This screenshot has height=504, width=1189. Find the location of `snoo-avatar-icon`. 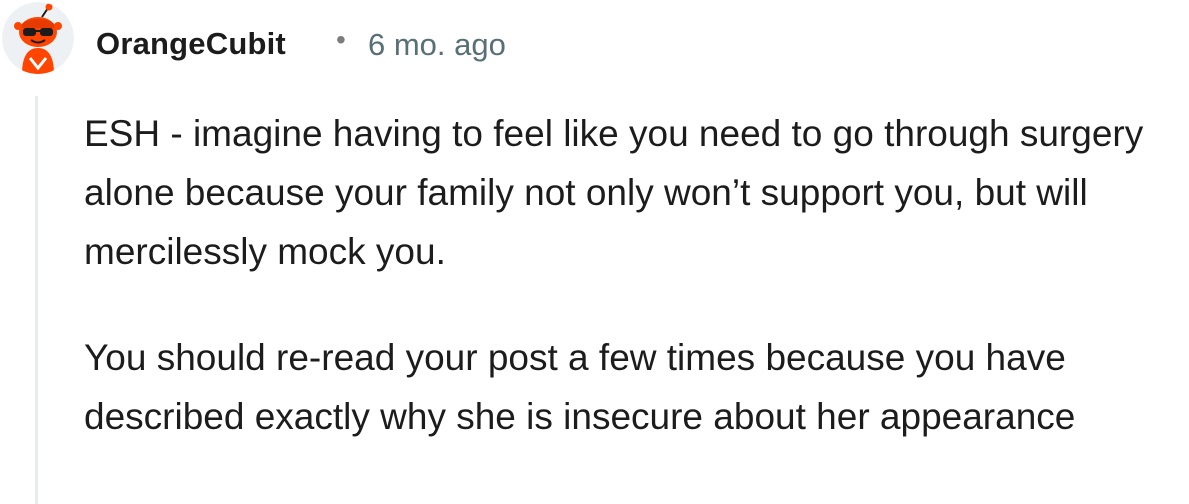

snoo-avatar-icon is located at coordinates (38, 38).